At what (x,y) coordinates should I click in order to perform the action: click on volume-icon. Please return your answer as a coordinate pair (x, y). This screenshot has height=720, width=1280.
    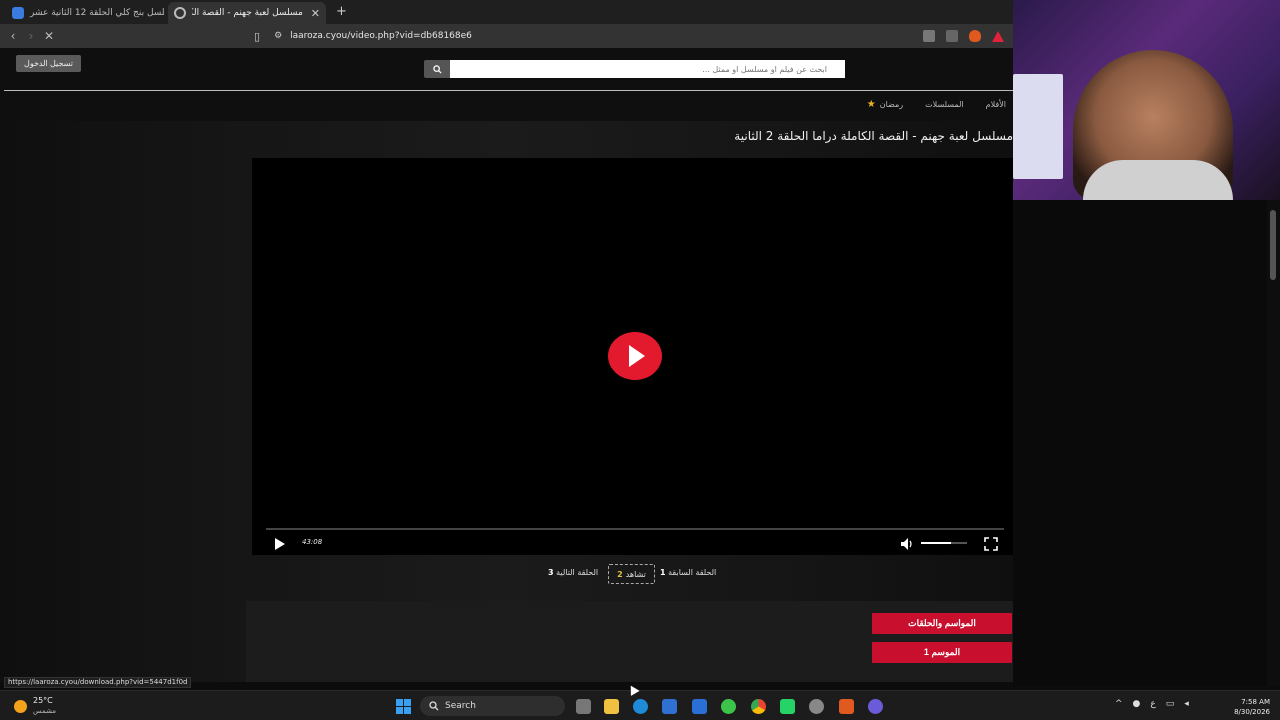
    Looking at the image, I should click on (906, 544).